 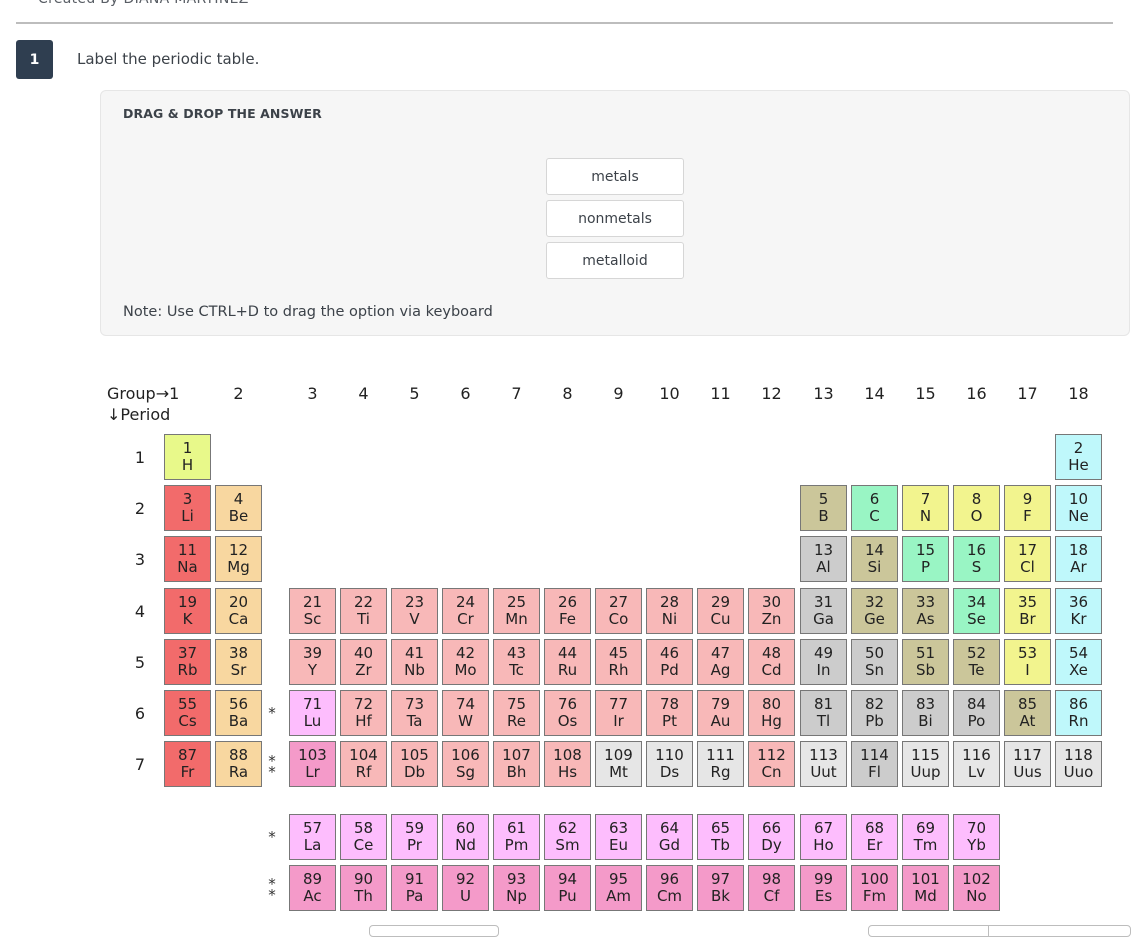 I want to click on element-symbol: P, so click(x=925, y=567).